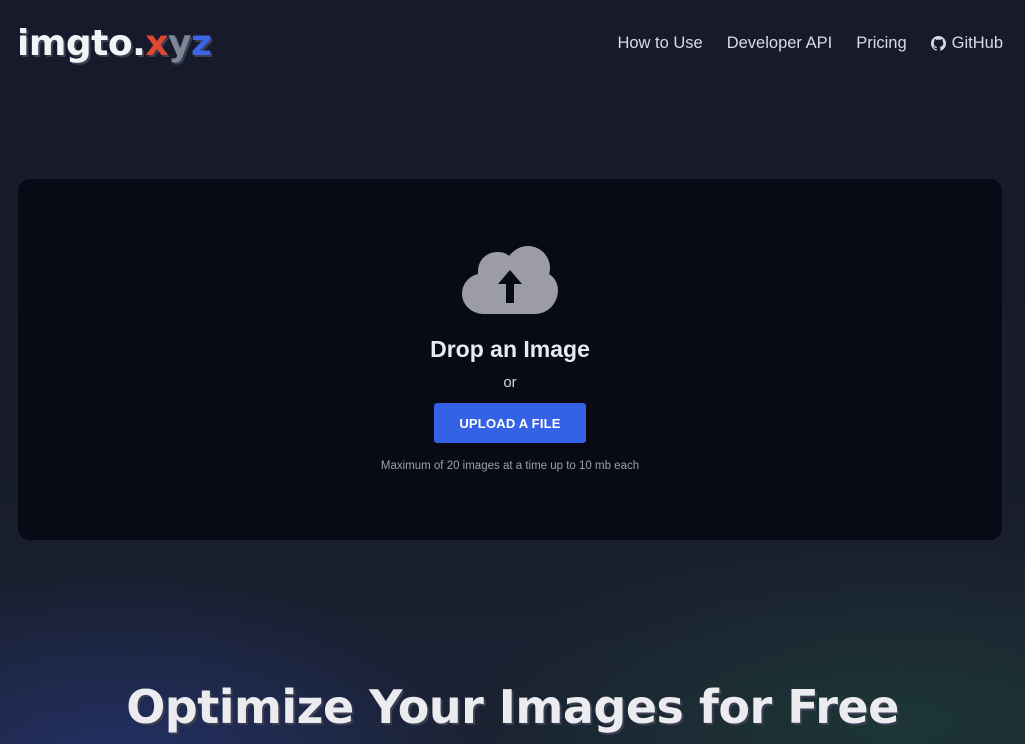 Image resolution: width=1025 pixels, height=744 pixels. Describe the element at coordinates (179, 43) in the screenshot. I see `logo-letter-y: y` at that location.